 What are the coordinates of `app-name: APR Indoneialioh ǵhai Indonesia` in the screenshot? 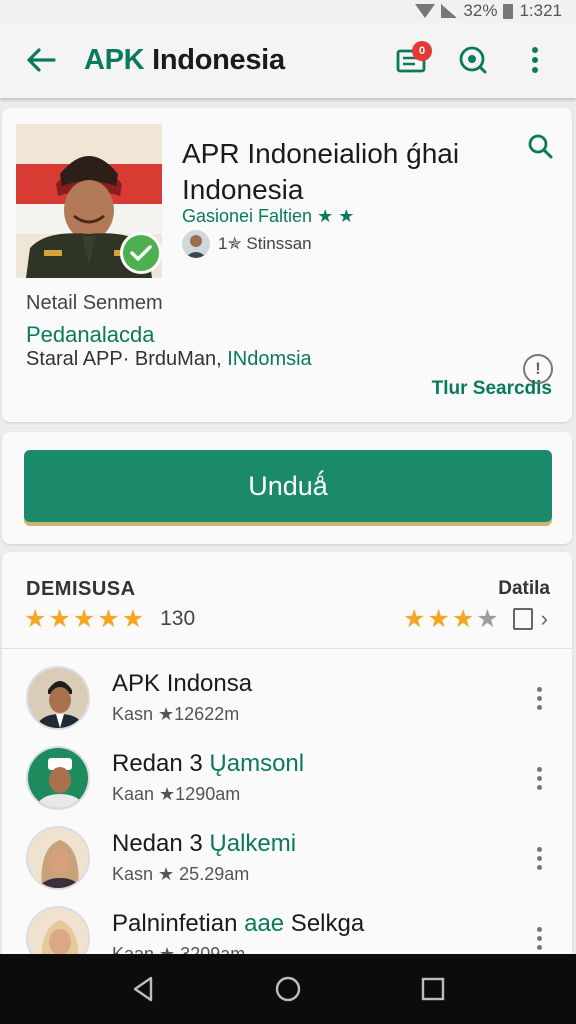 It's located at (321, 171).